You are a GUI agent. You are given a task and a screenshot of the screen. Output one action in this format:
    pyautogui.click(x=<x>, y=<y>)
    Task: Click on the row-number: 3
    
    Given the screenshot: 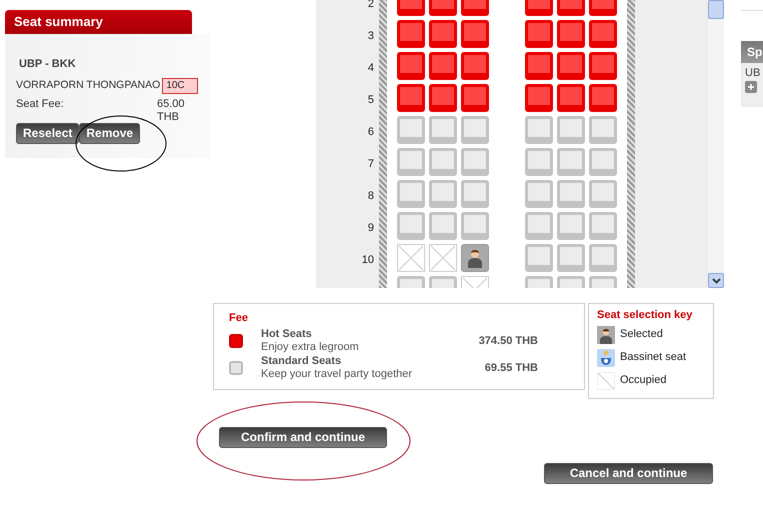 What is the action you would take?
    pyautogui.click(x=371, y=37)
    